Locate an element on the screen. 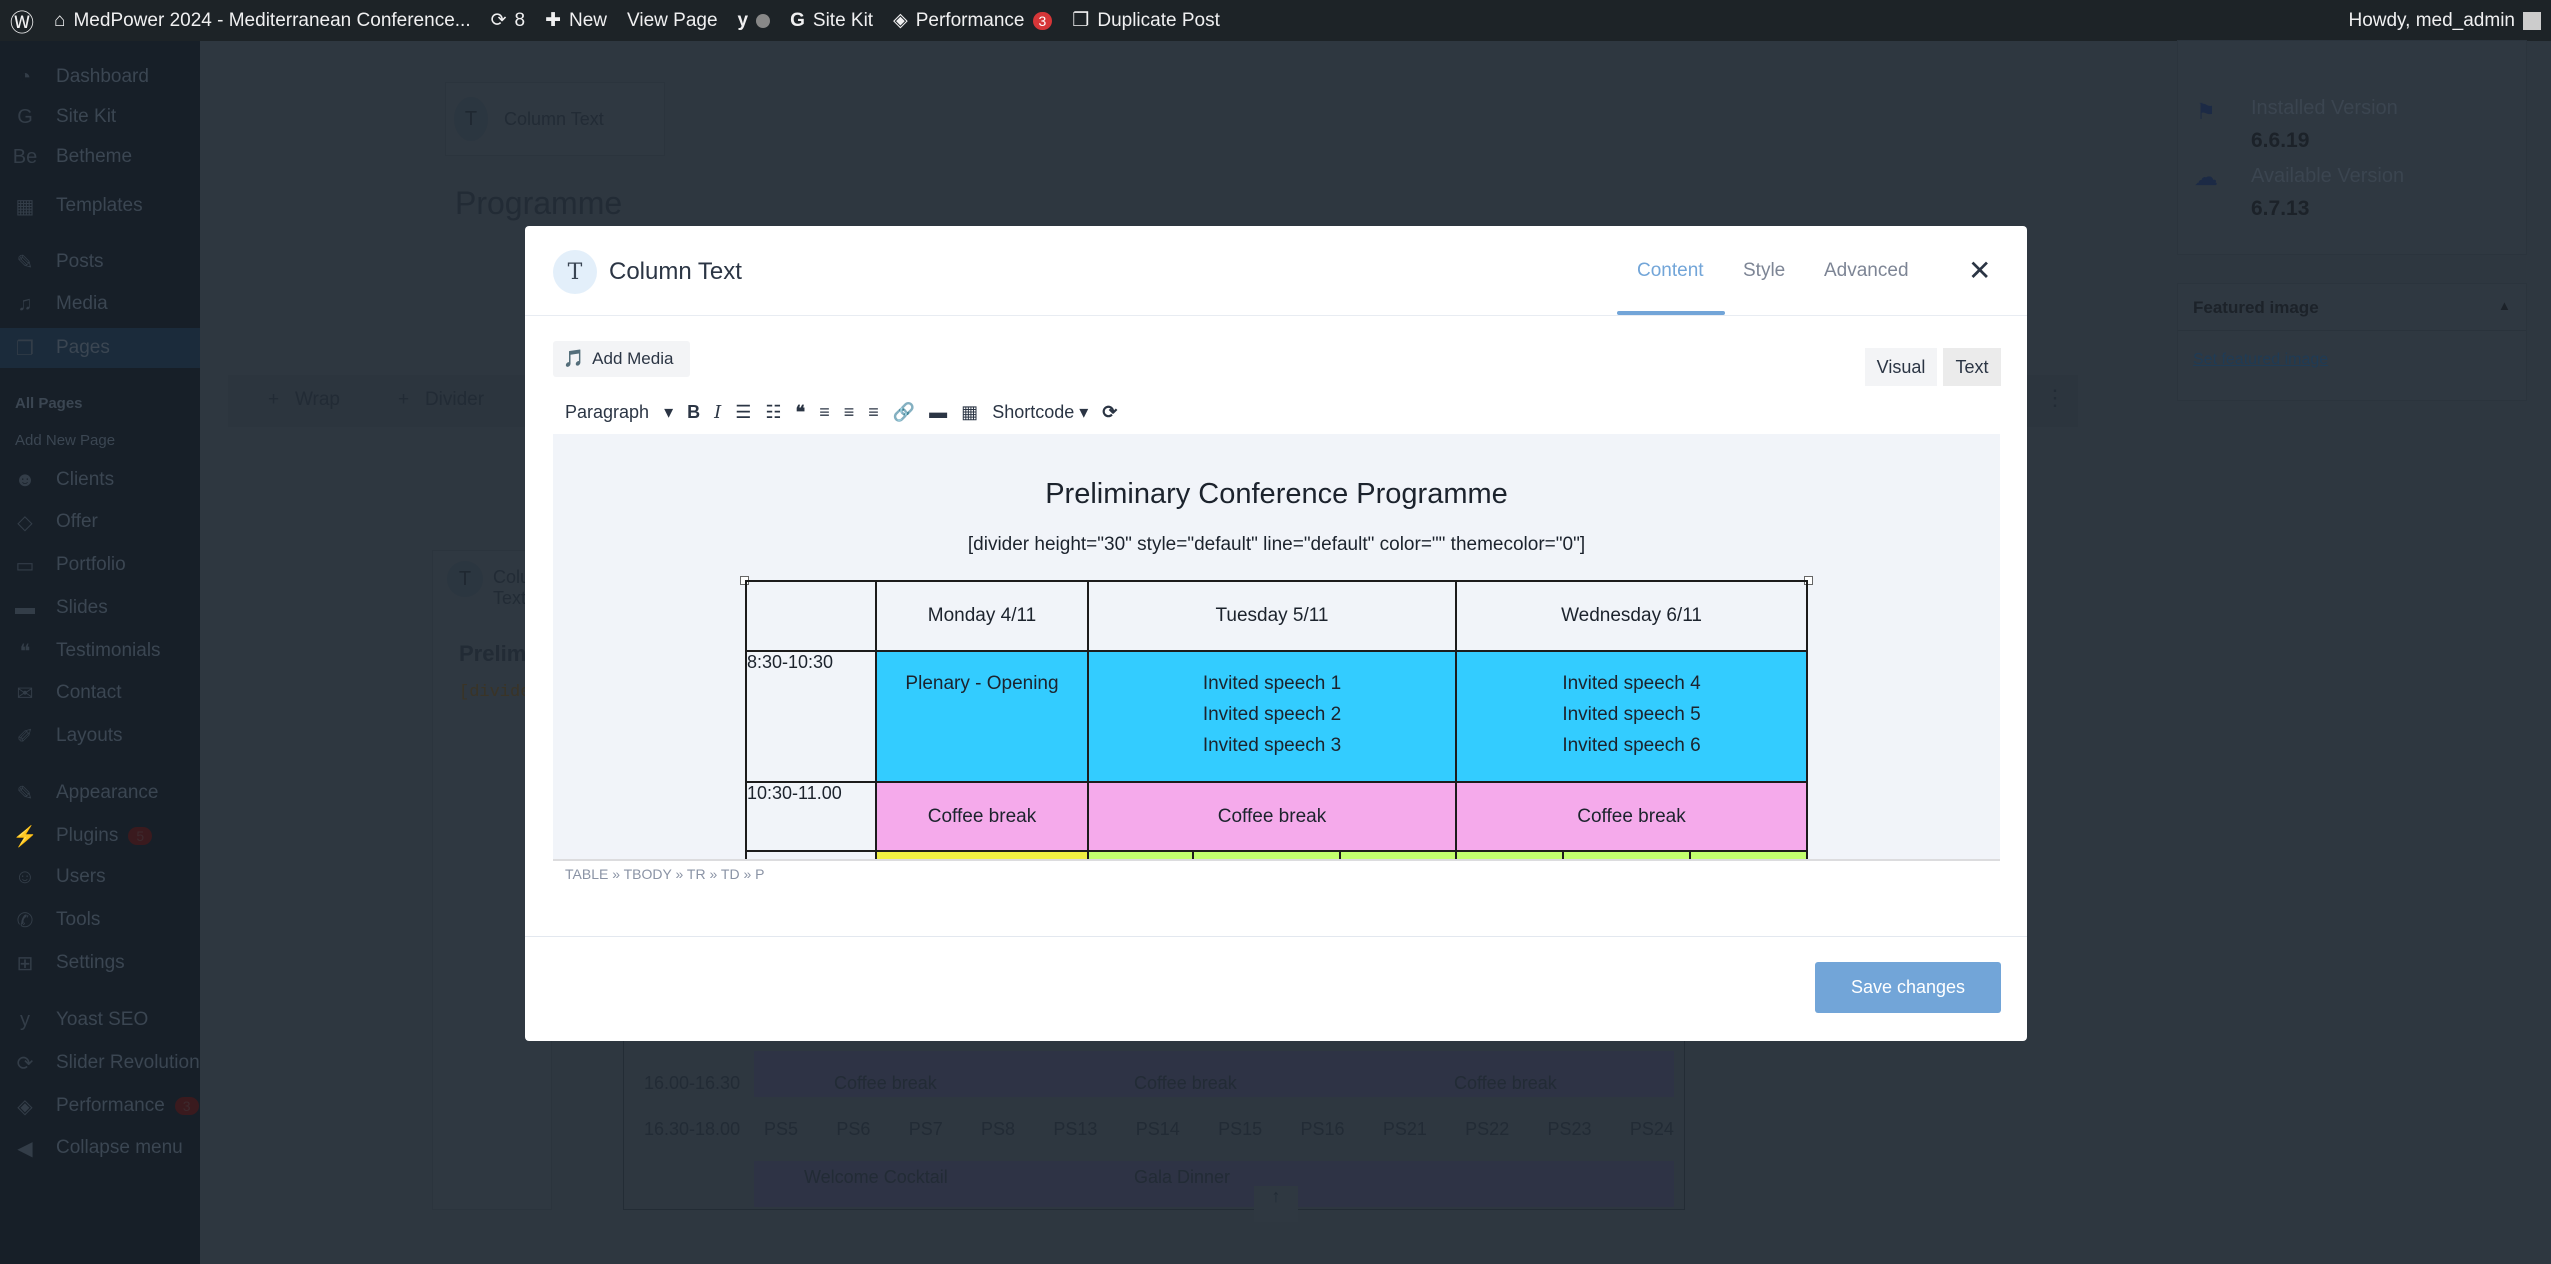  plus-icon: ✚ is located at coordinates (553, 20).